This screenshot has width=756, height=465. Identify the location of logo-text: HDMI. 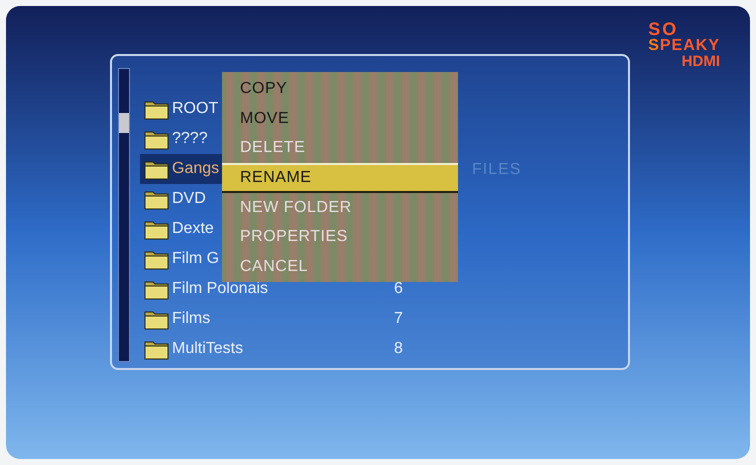
(701, 61).